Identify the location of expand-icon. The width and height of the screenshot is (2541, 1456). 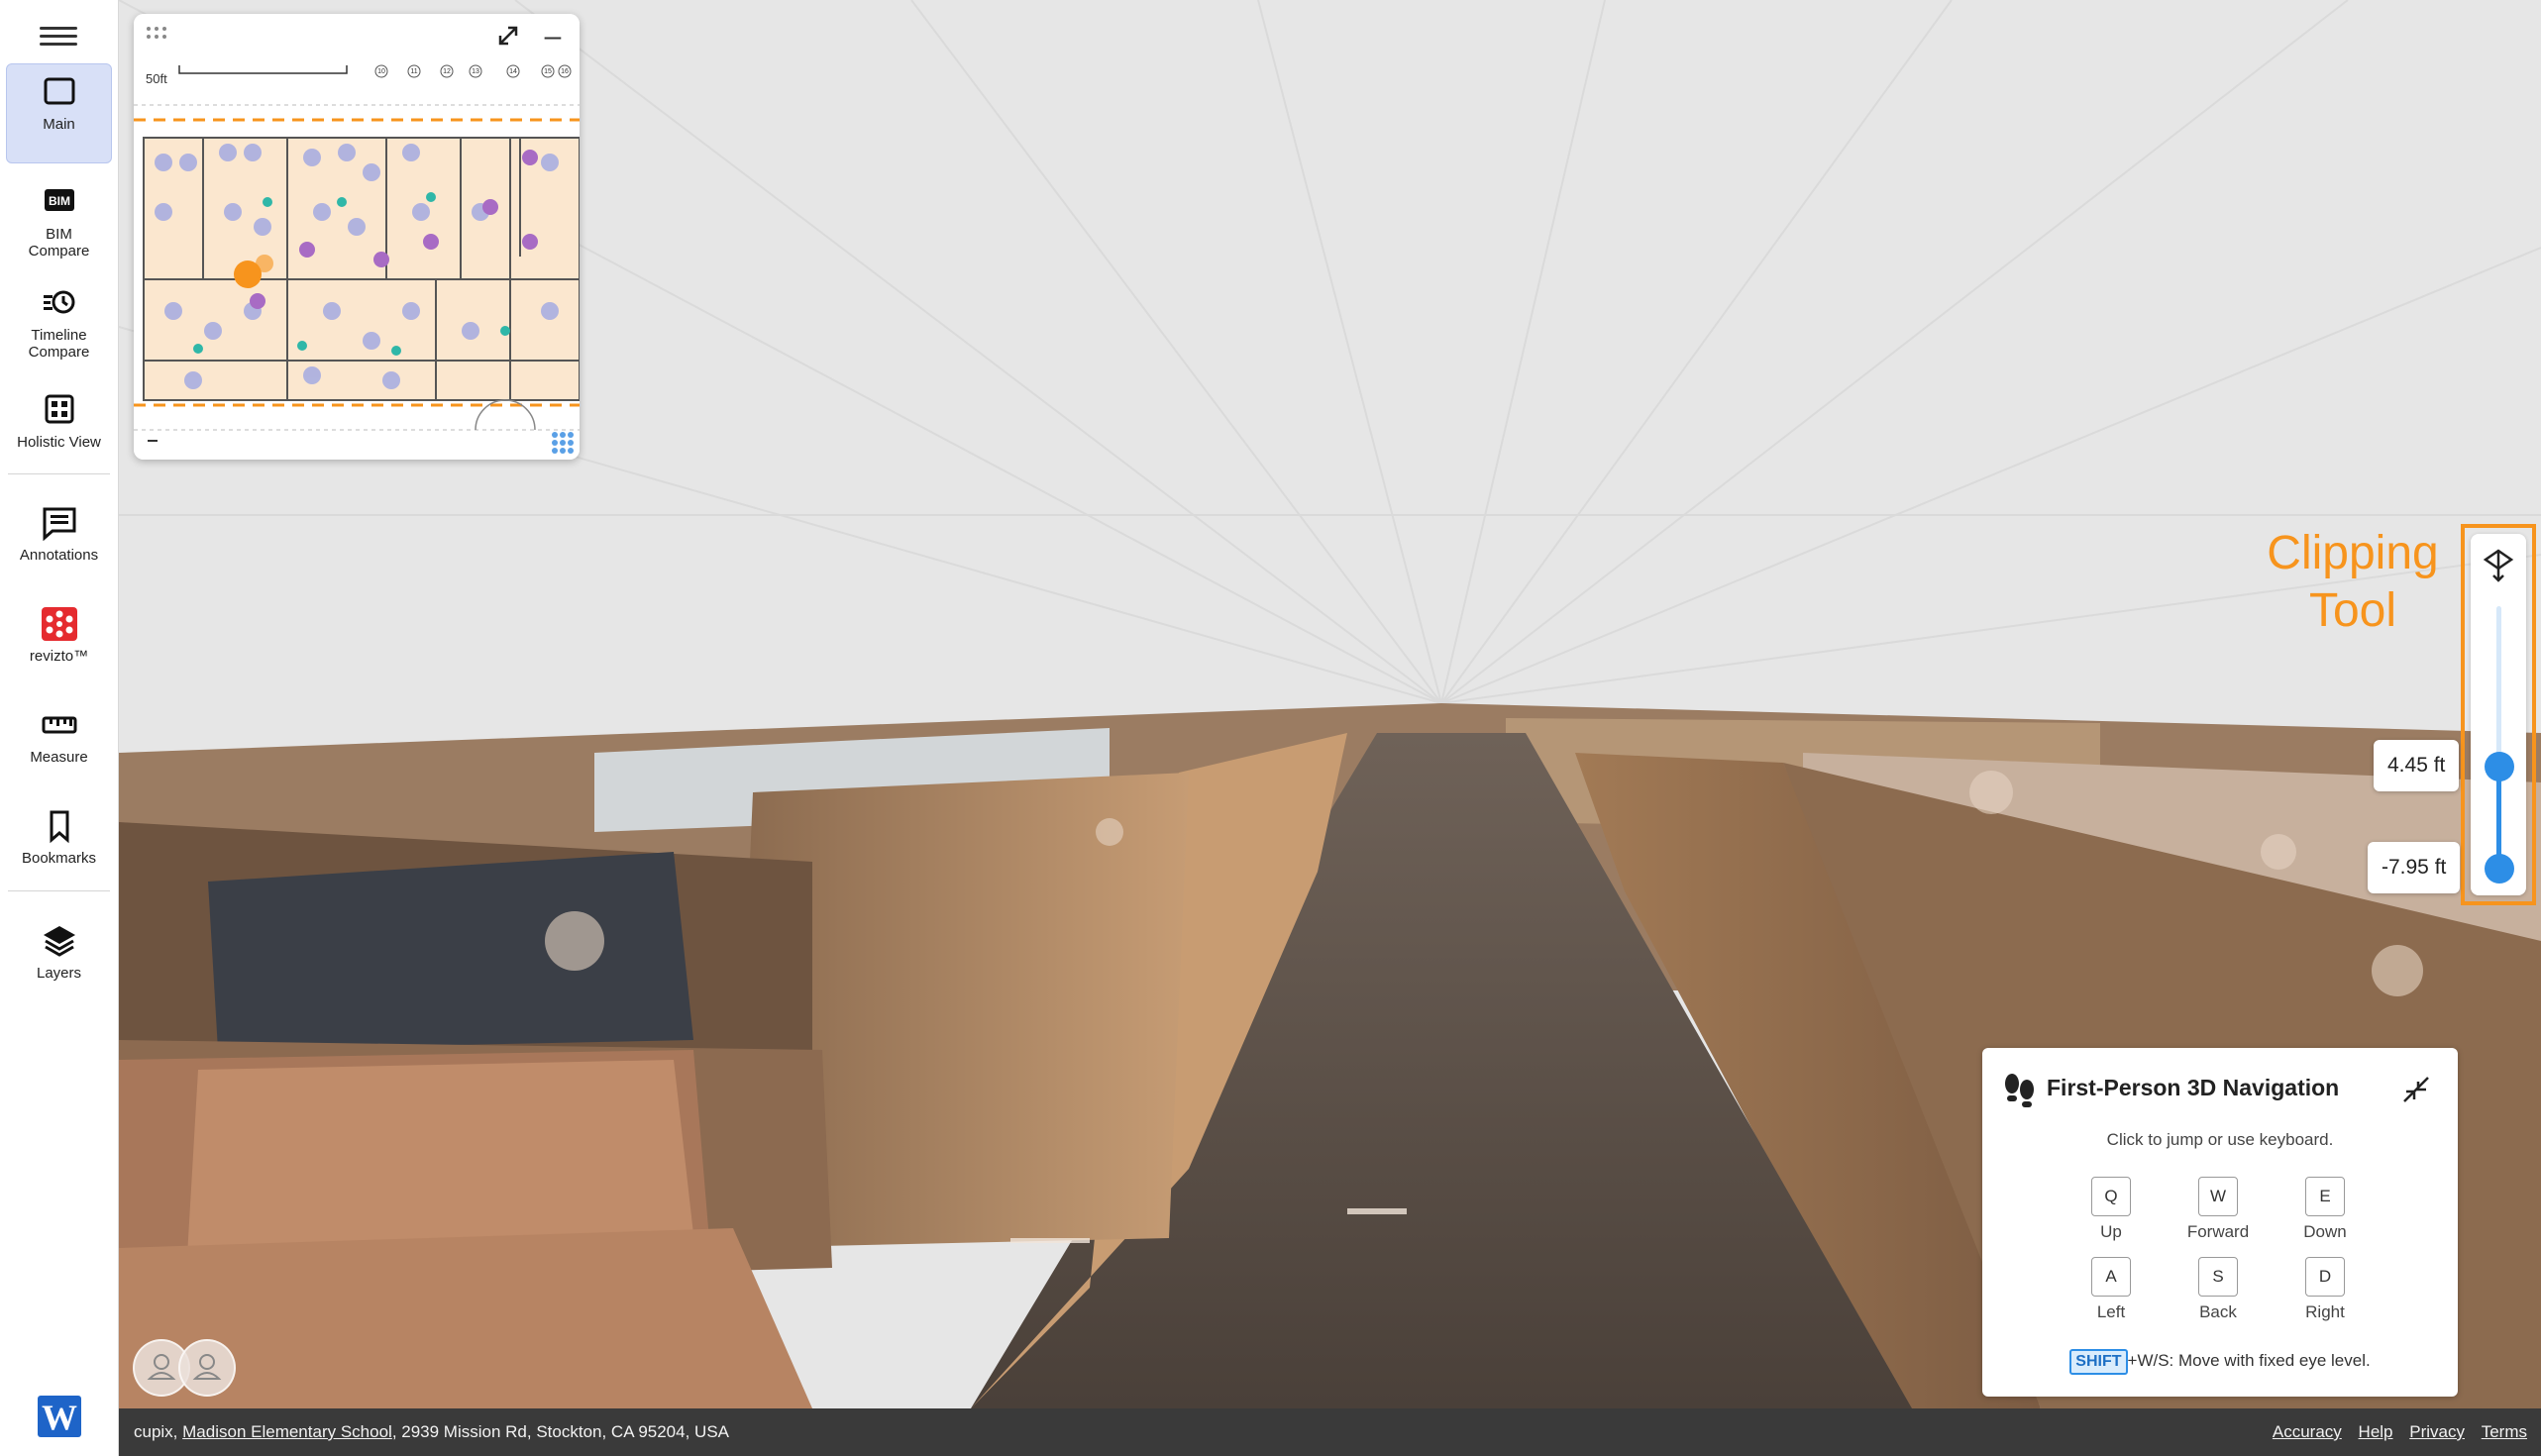
(508, 36).